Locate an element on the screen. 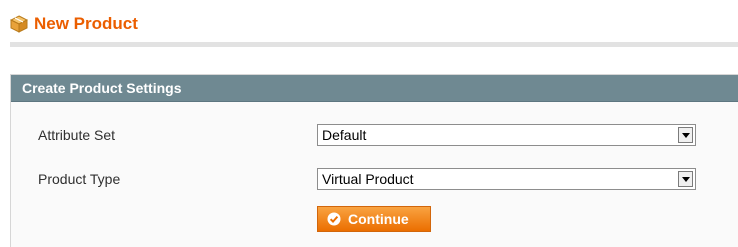 This screenshot has width=738, height=247. section-header: Create Product Settings is located at coordinates (374, 88).